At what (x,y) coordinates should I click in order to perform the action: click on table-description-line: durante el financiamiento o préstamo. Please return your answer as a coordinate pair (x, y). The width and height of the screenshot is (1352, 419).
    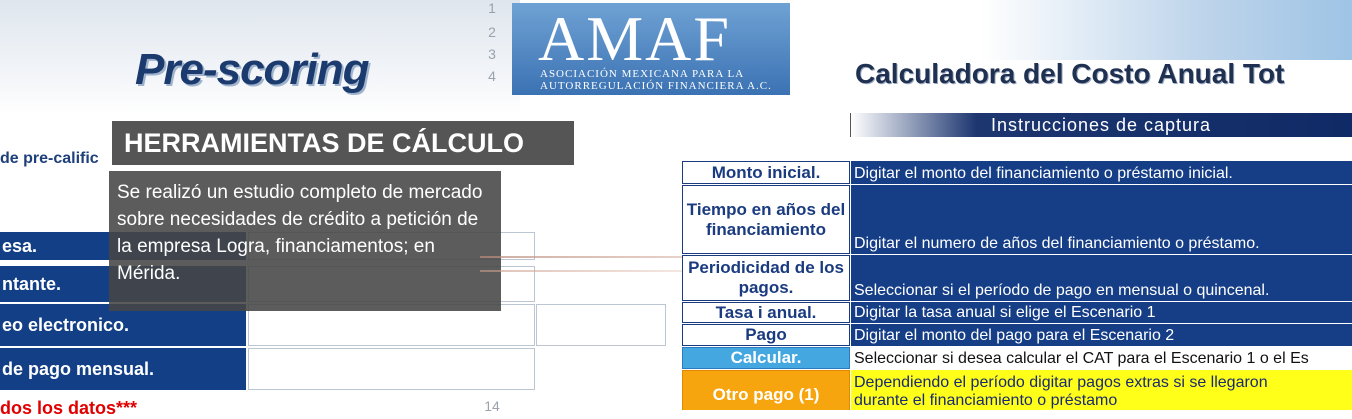
    Looking at the image, I should click on (986, 400).